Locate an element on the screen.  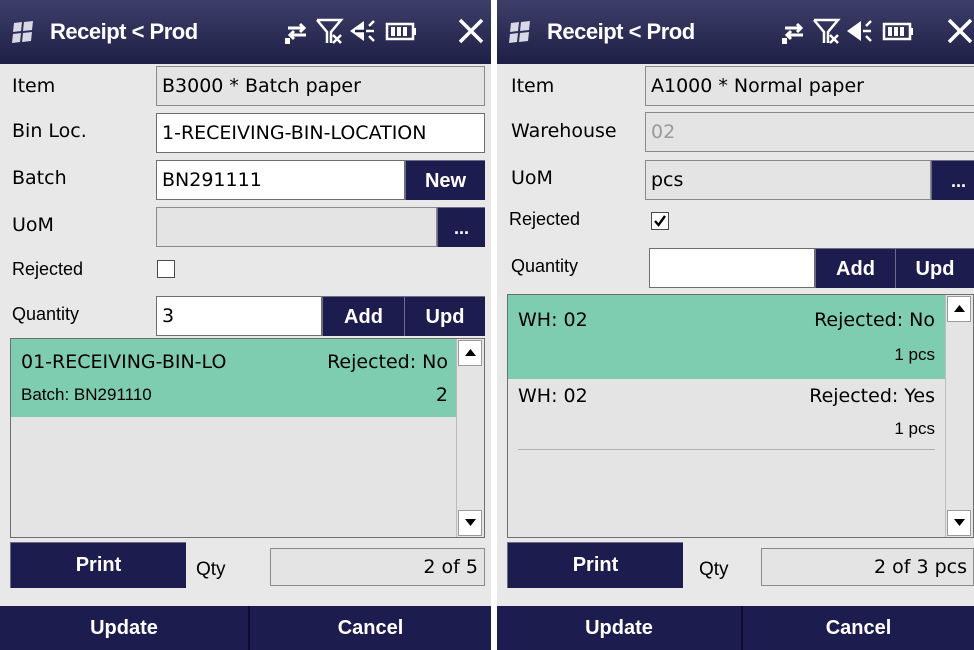
item-field: B3000 * Batch paper is located at coordinates (320, 86).